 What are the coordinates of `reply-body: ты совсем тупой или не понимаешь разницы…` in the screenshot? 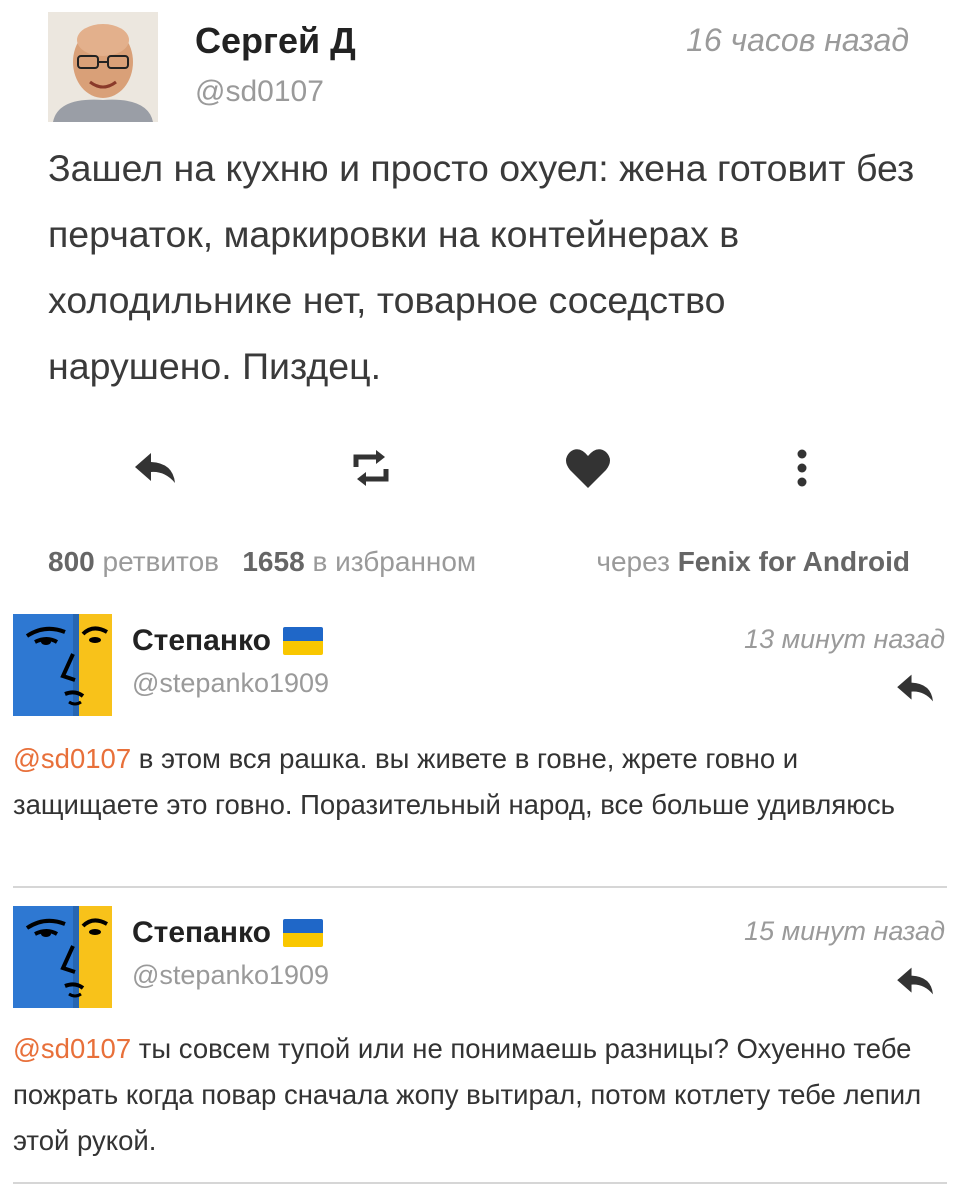 It's located at (467, 1094).